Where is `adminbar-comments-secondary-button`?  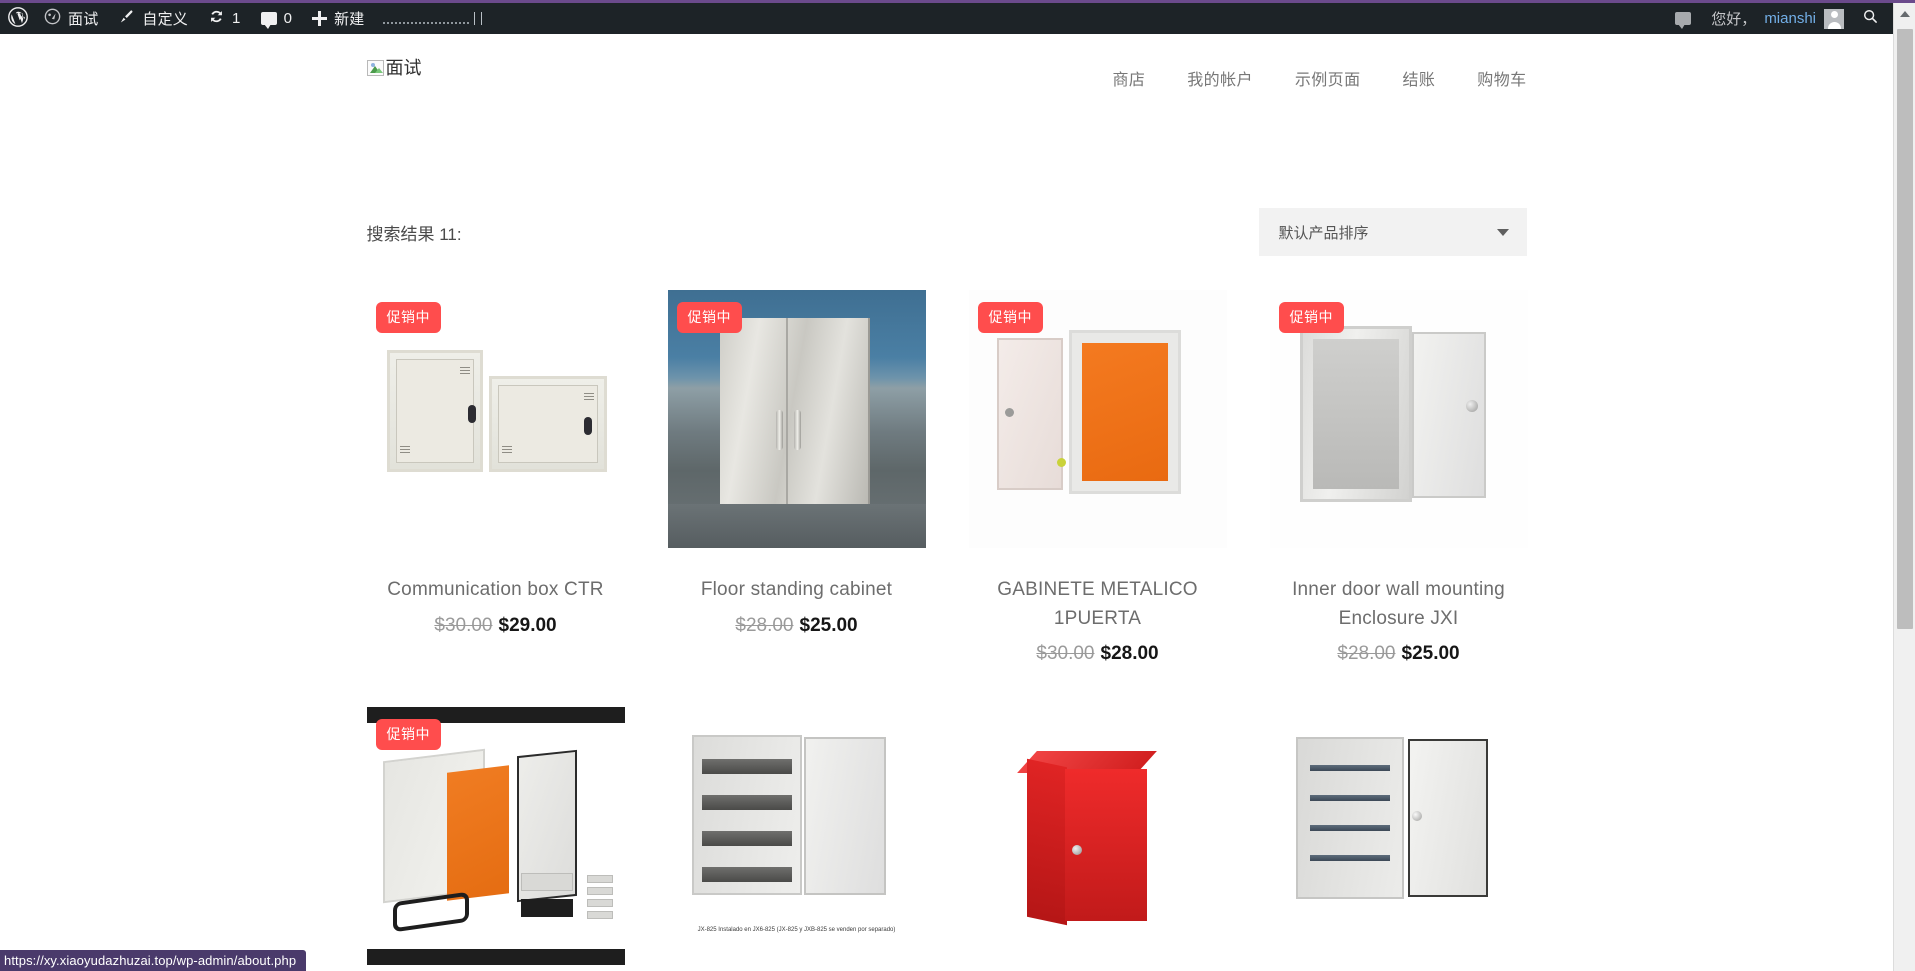
adminbar-comments-secondary-button is located at coordinates (1683, 18).